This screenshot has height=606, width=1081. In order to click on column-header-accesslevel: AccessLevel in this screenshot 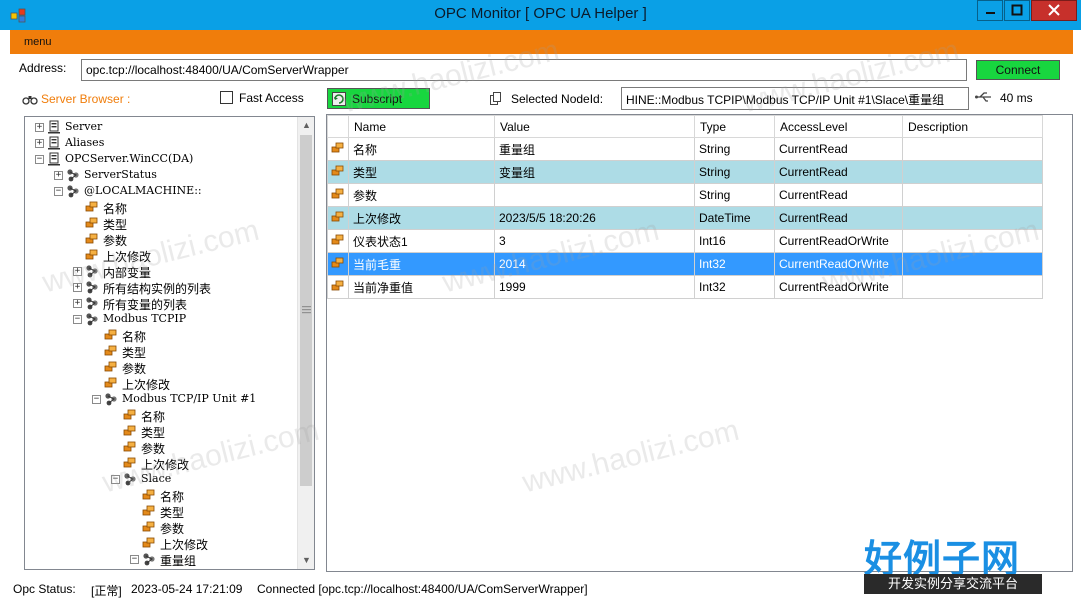, I will do `click(838, 126)`.